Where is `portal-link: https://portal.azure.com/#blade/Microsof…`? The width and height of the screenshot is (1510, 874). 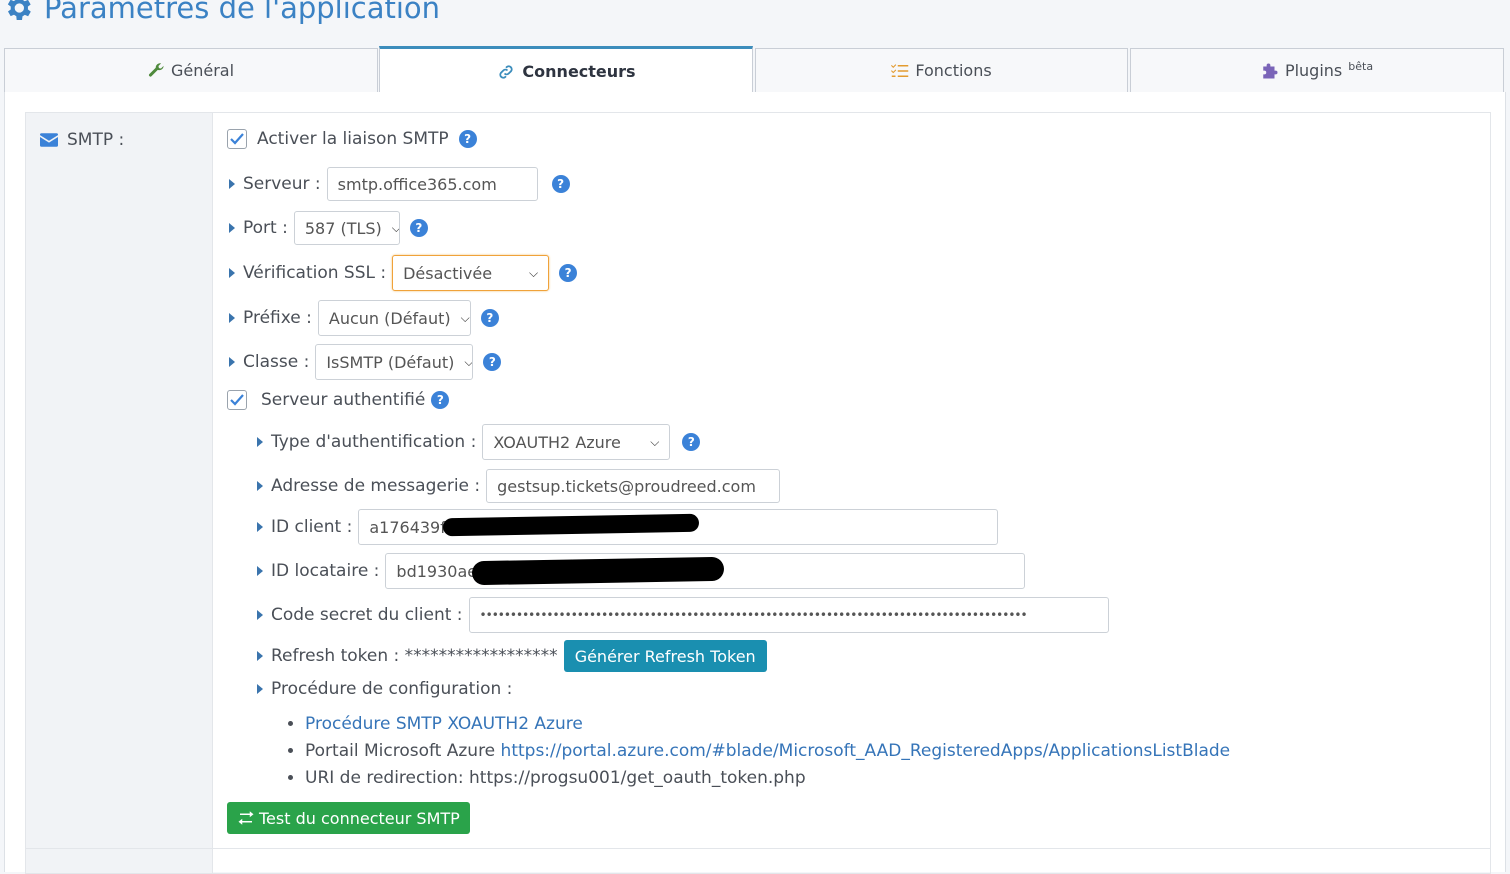 portal-link: https://portal.azure.com/#blade/Microsof… is located at coordinates (866, 751).